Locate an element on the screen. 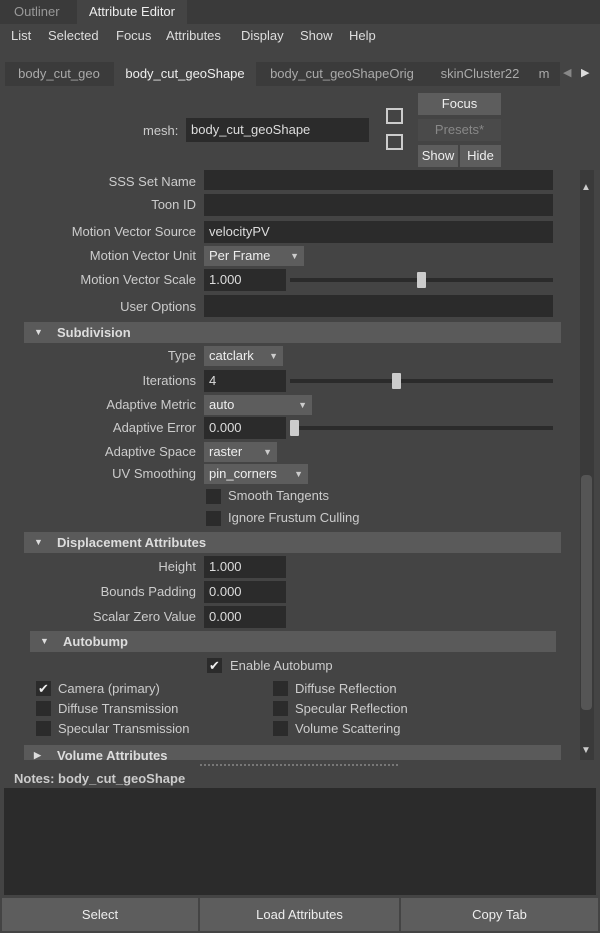  adaptive-metric-label: Adaptive Metric is located at coordinates (151, 404).